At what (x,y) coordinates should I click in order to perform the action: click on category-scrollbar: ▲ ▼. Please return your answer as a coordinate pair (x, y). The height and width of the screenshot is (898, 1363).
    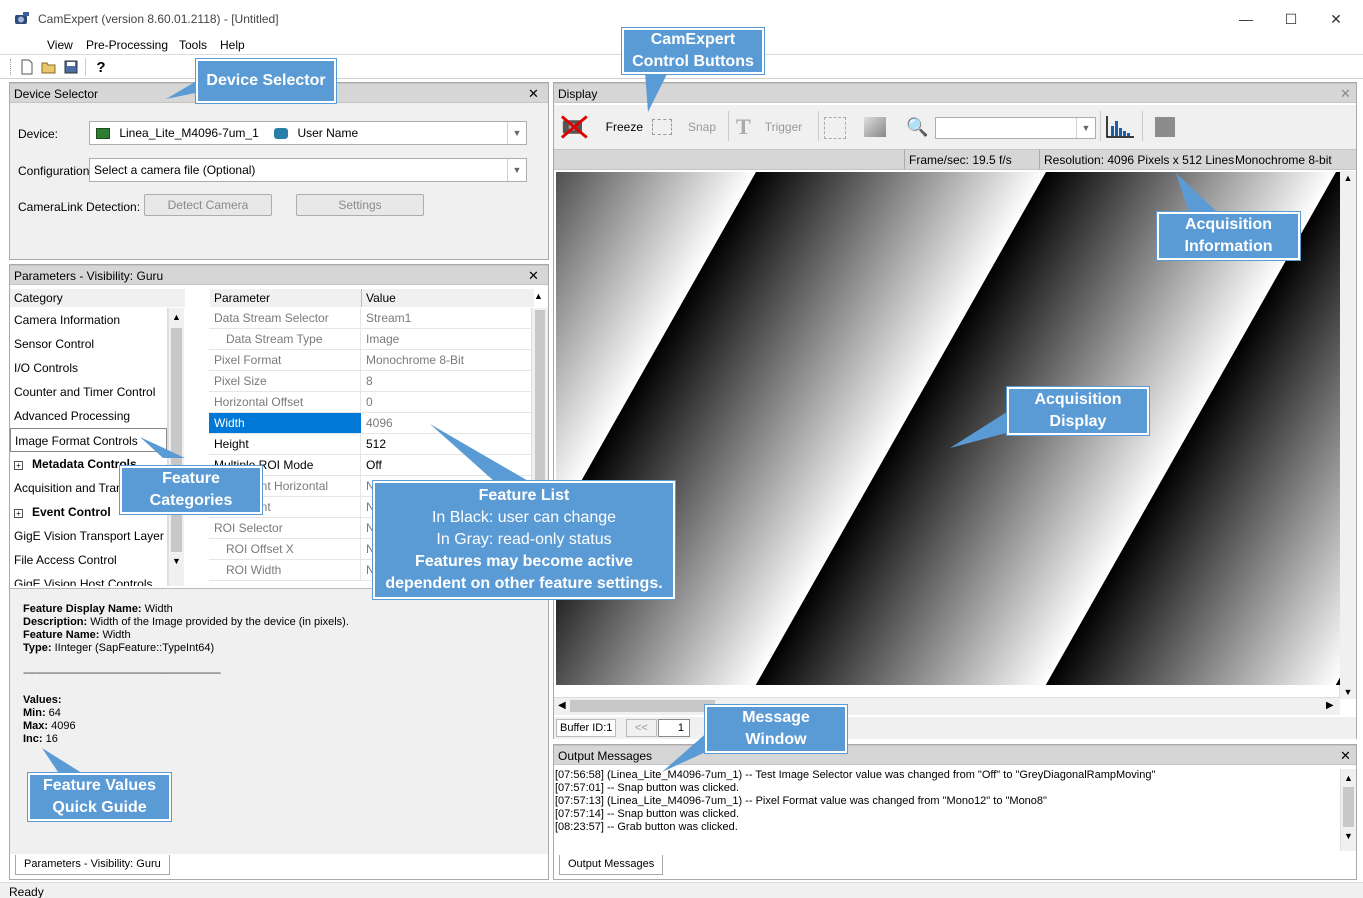
    Looking at the image, I should click on (176, 447).